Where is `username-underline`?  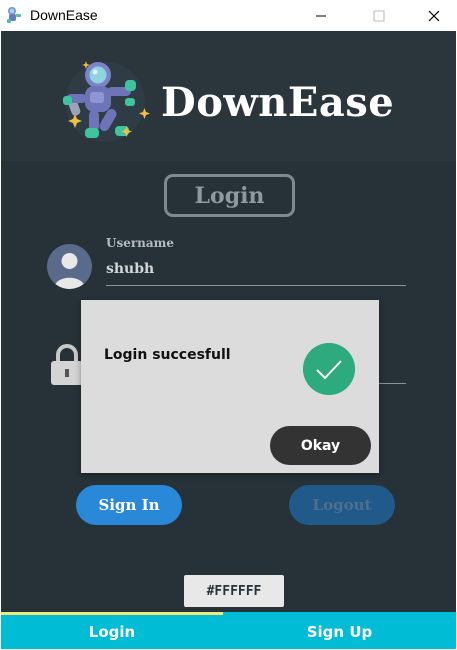 username-underline is located at coordinates (256, 285).